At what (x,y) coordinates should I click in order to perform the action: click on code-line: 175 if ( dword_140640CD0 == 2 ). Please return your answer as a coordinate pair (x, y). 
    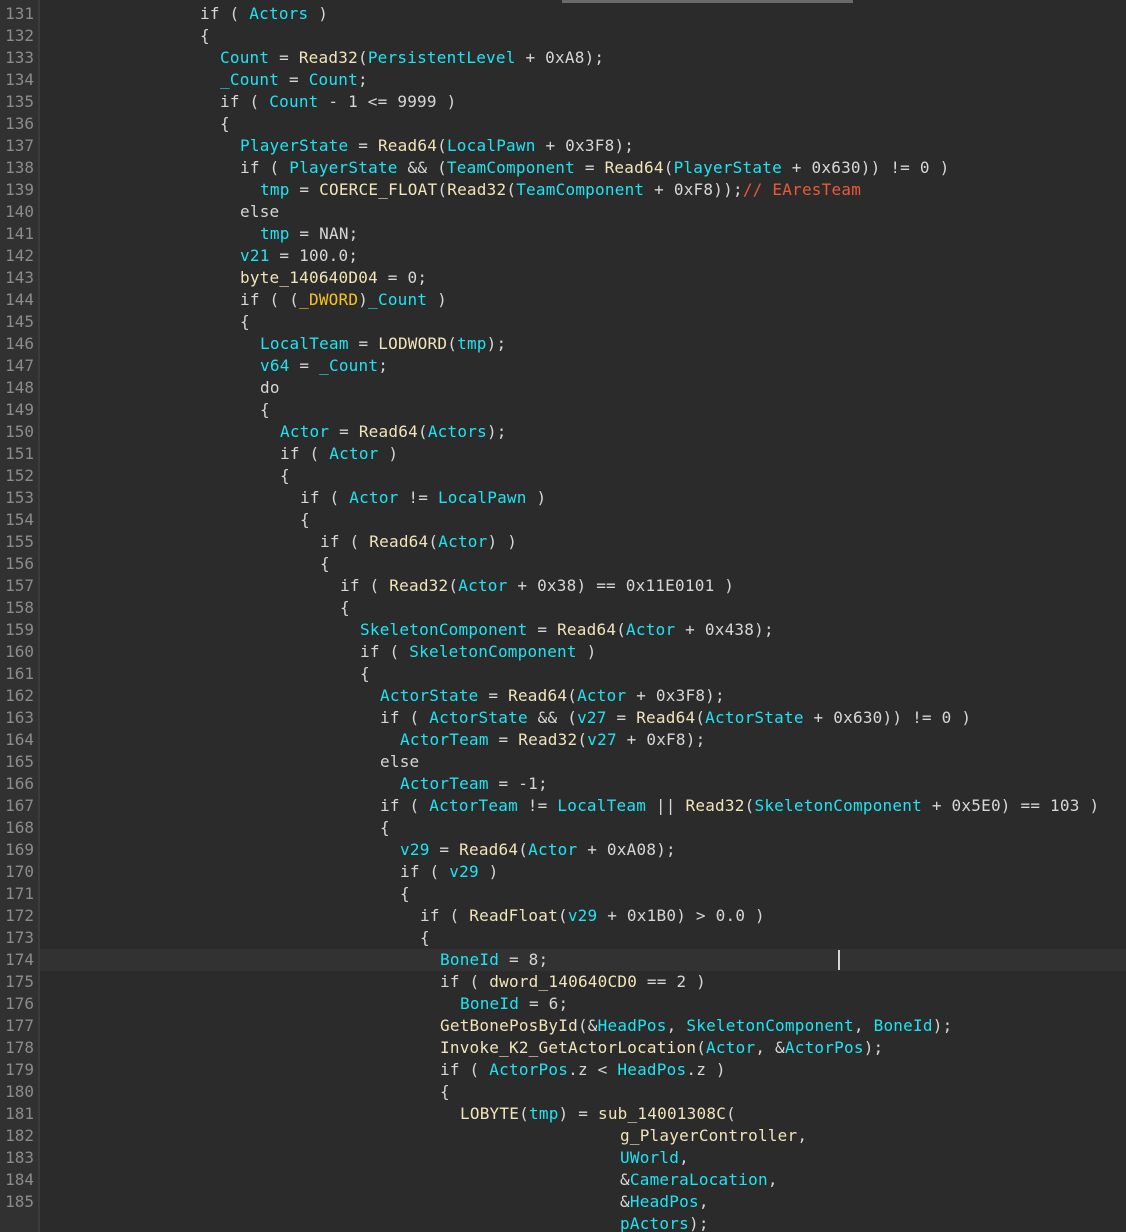
    Looking at the image, I should click on (563, 982).